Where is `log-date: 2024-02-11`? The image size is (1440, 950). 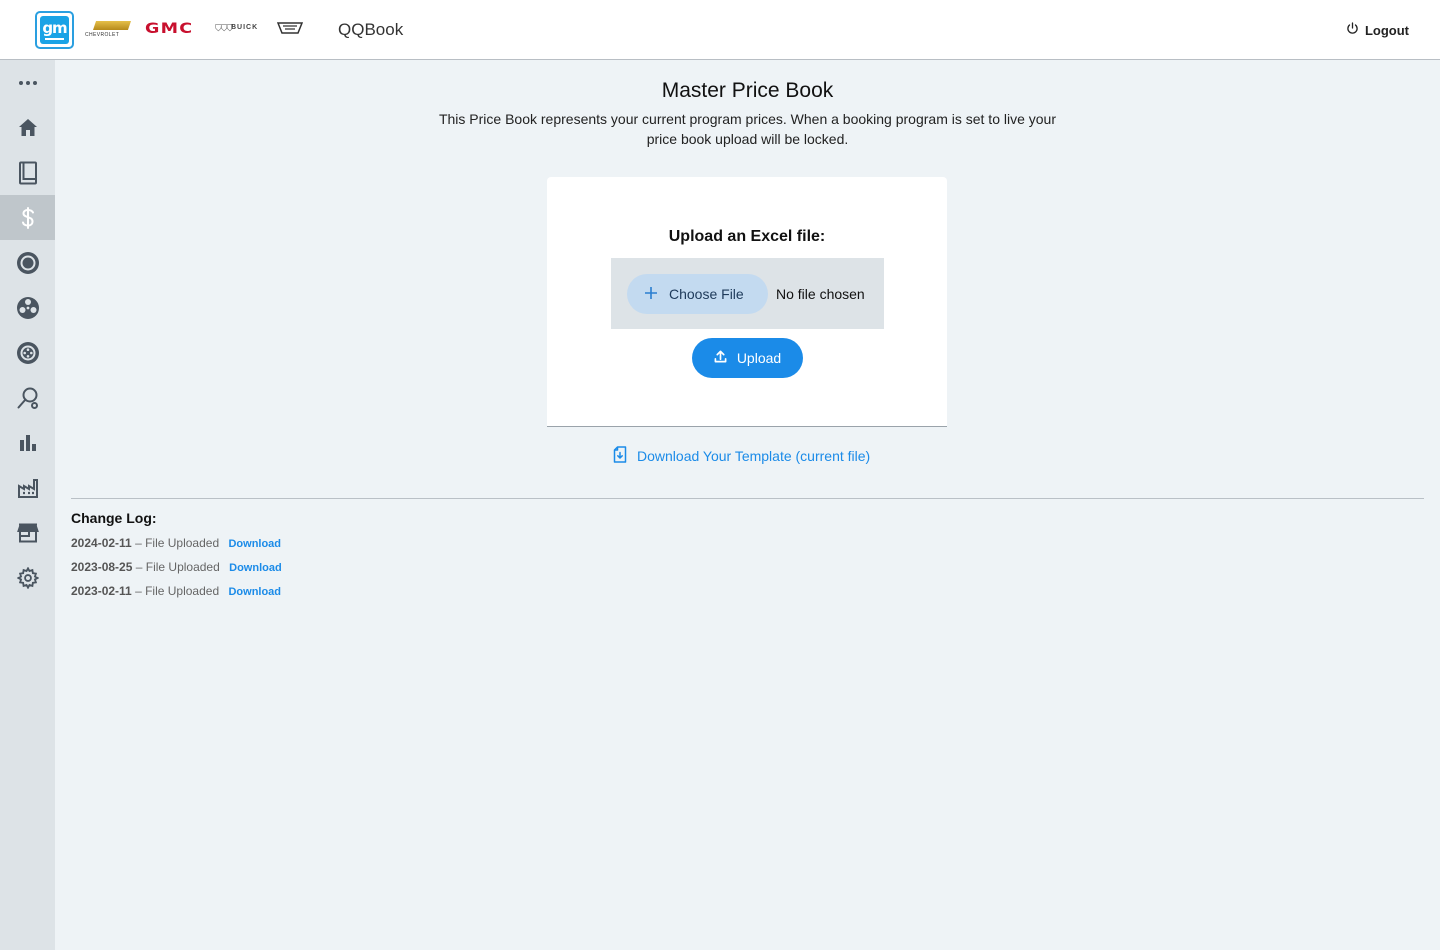 log-date: 2024-02-11 is located at coordinates (101, 543).